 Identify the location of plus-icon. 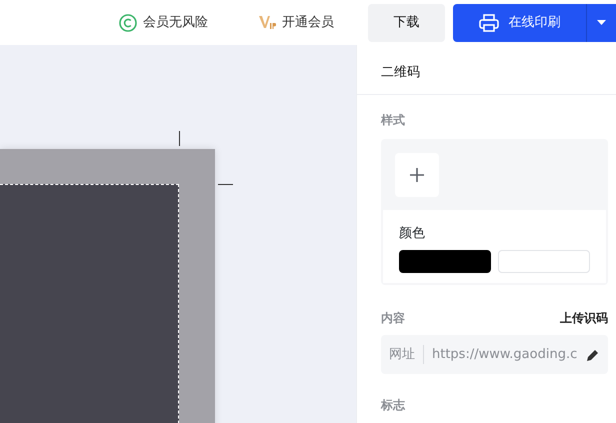
(417, 175).